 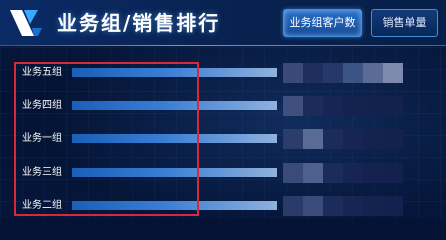 I want to click on tab-sales-order-volume: 销售单量, so click(x=404, y=23).